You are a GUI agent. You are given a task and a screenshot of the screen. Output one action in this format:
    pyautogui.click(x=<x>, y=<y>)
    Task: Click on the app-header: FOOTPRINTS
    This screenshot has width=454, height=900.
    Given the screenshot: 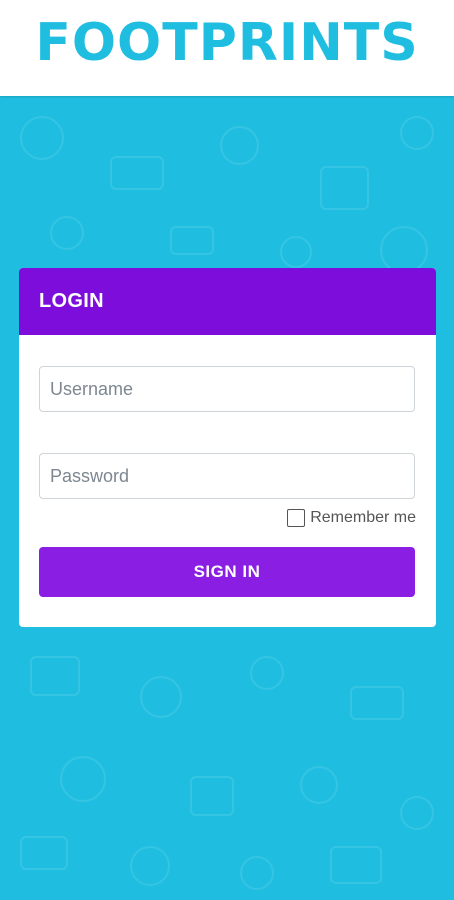 What is the action you would take?
    pyautogui.click(x=227, y=48)
    